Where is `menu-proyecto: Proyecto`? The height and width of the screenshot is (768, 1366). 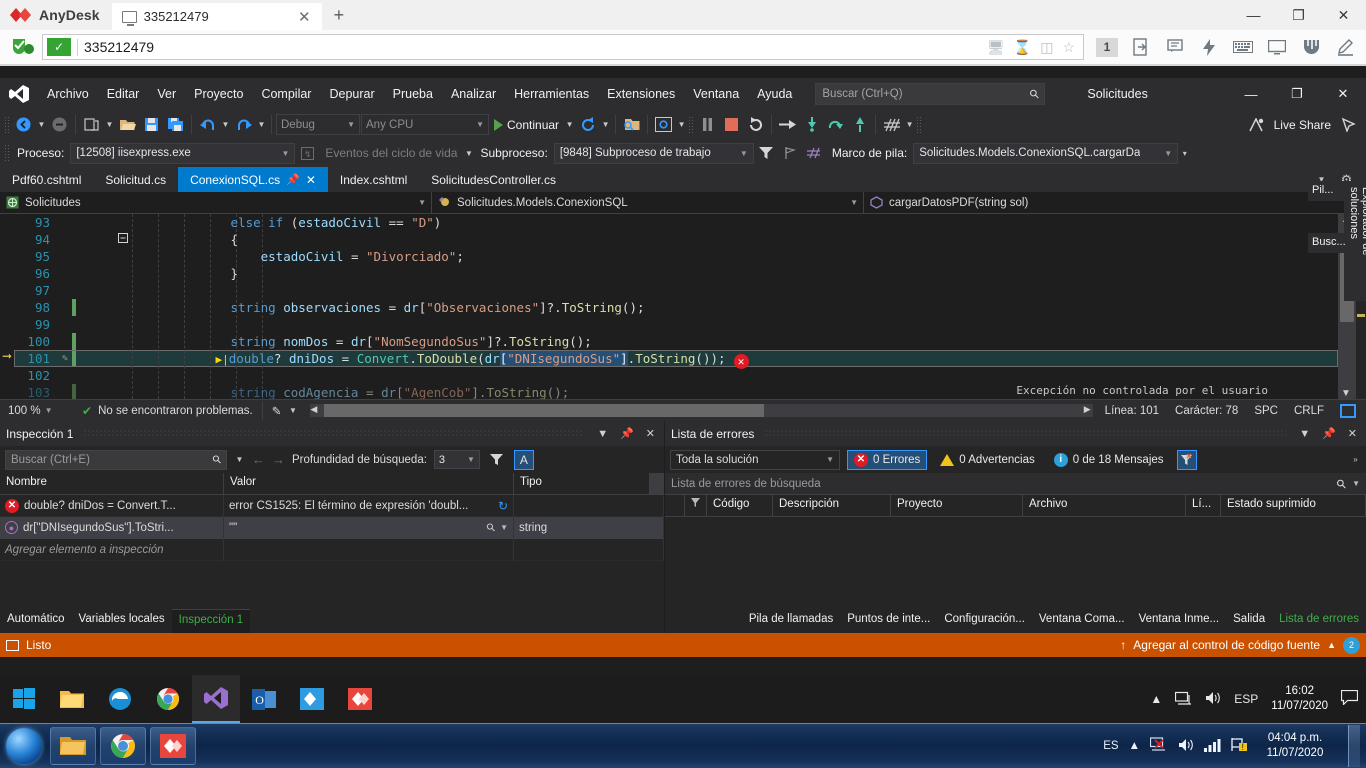
menu-proyecto: Proyecto is located at coordinates (218, 94).